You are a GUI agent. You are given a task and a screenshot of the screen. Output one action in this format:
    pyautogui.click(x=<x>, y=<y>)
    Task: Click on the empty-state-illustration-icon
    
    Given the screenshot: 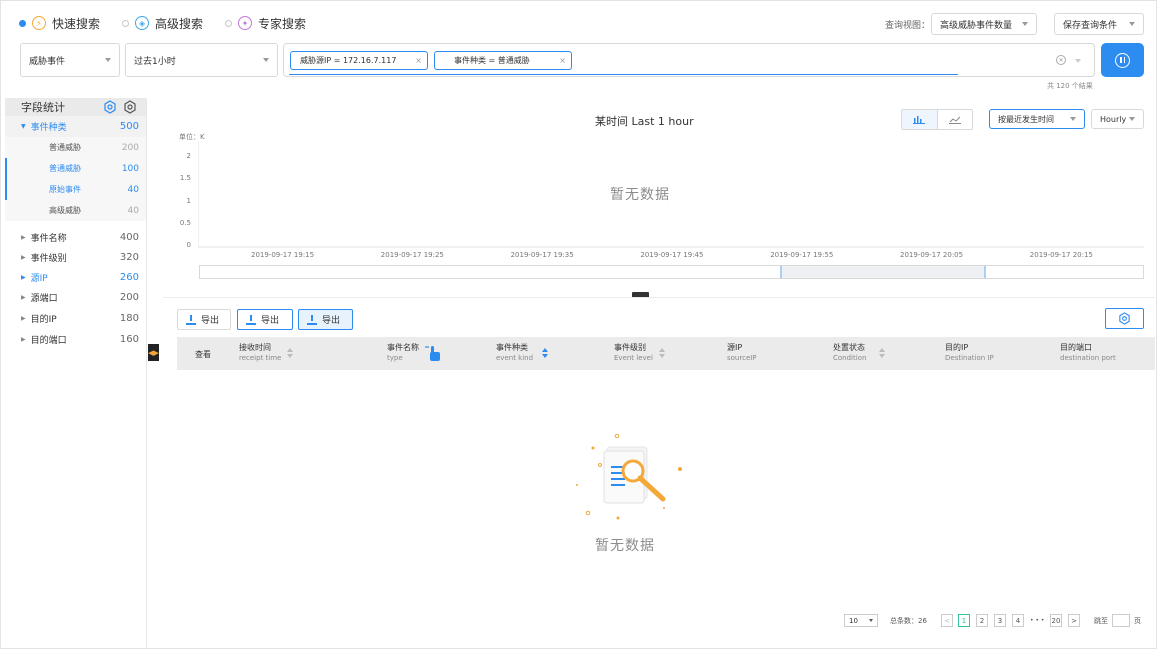 What is the action you would take?
    pyautogui.click(x=629, y=476)
    